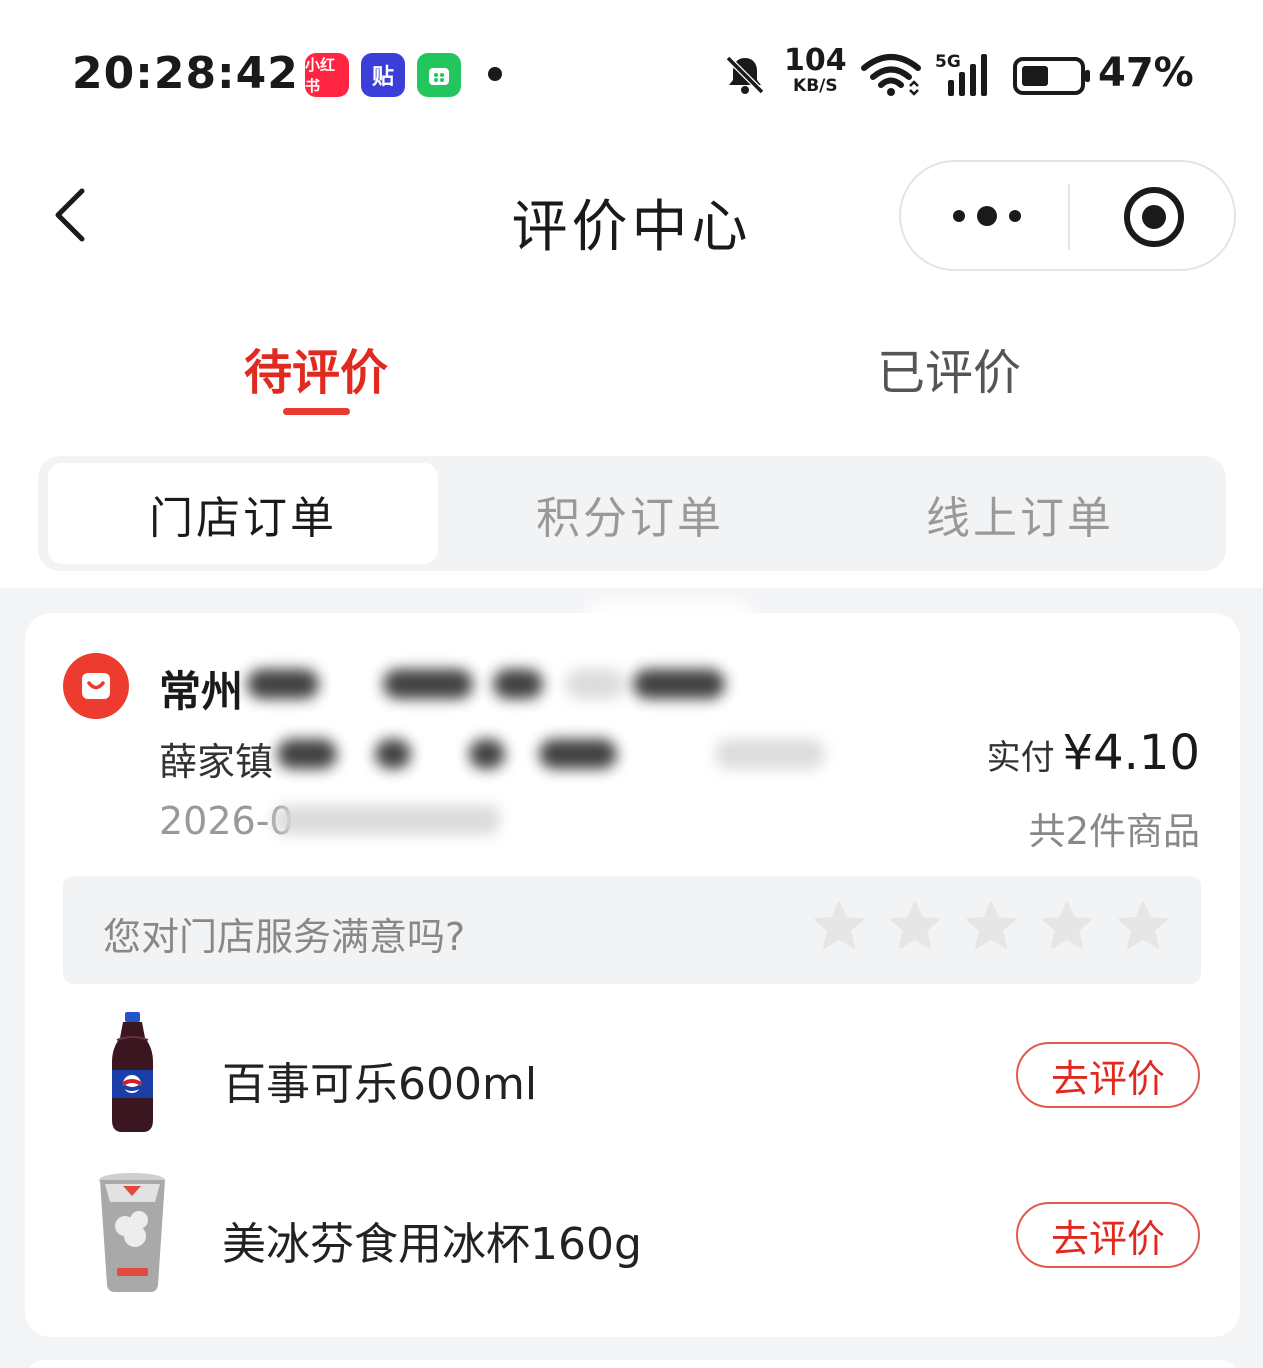 This screenshot has height=1368, width=1263. What do you see at coordinates (201, 691) in the screenshot?
I see `store-name: 常州` at bounding box center [201, 691].